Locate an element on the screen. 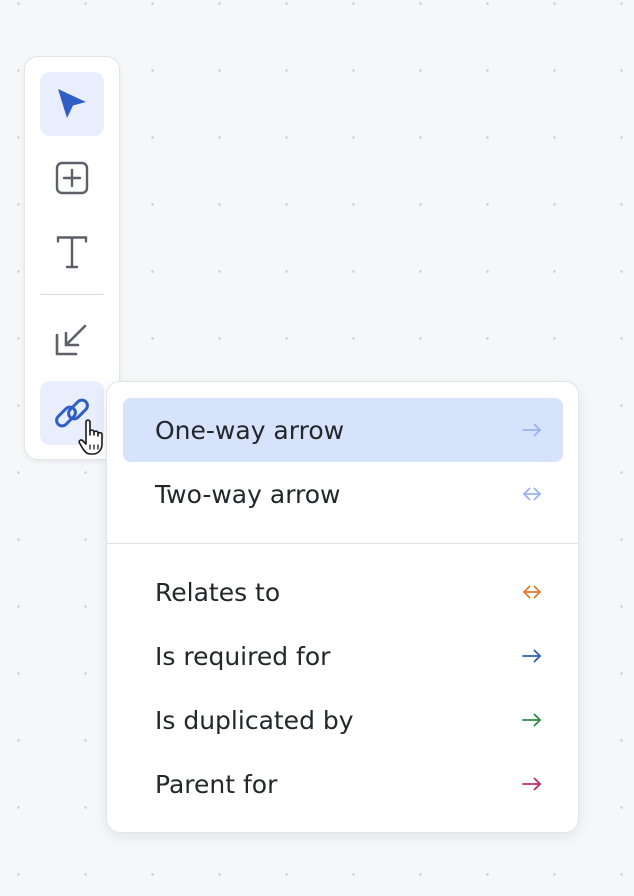 This screenshot has width=634, height=896. menu-item-label: Relates to is located at coordinates (218, 592).